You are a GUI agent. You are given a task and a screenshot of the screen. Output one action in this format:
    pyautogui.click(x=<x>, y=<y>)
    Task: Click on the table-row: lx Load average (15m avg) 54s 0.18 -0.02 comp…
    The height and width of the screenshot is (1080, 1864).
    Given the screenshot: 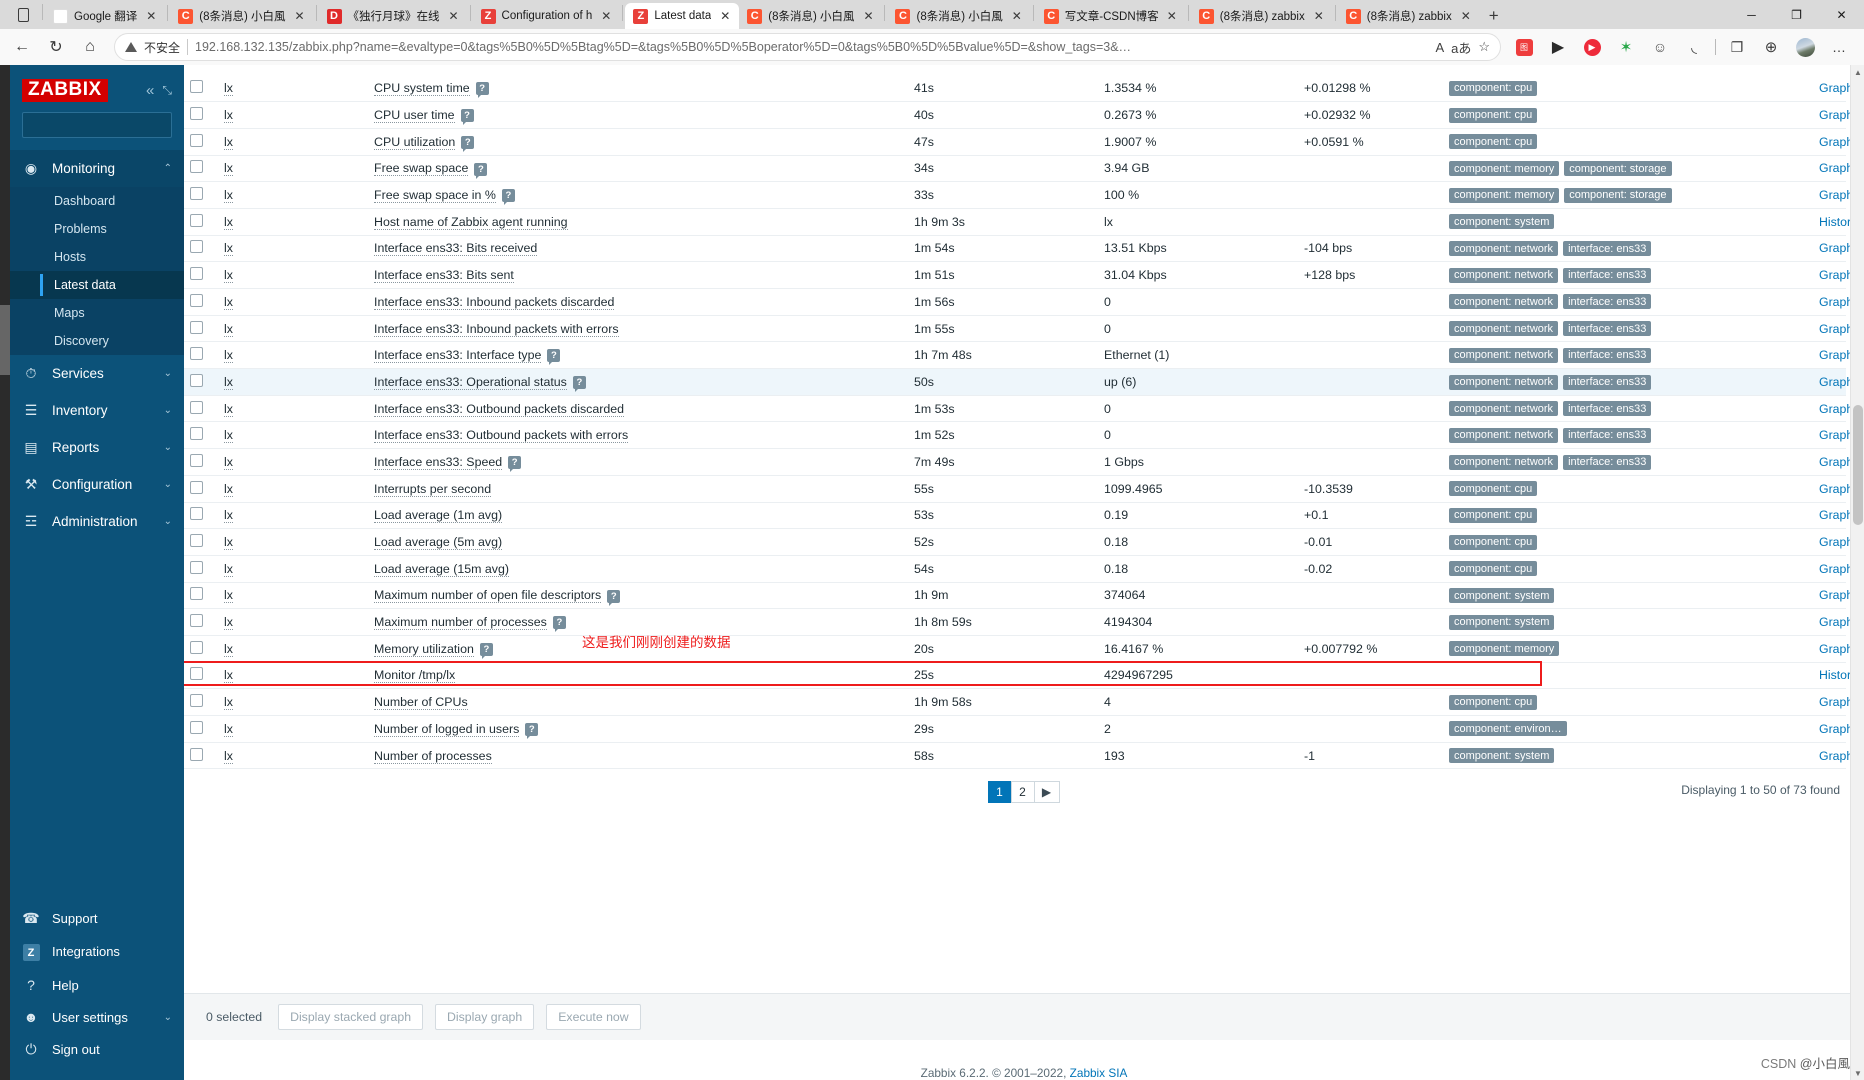 What is the action you would take?
    pyautogui.click(x=1018, y=569)
    